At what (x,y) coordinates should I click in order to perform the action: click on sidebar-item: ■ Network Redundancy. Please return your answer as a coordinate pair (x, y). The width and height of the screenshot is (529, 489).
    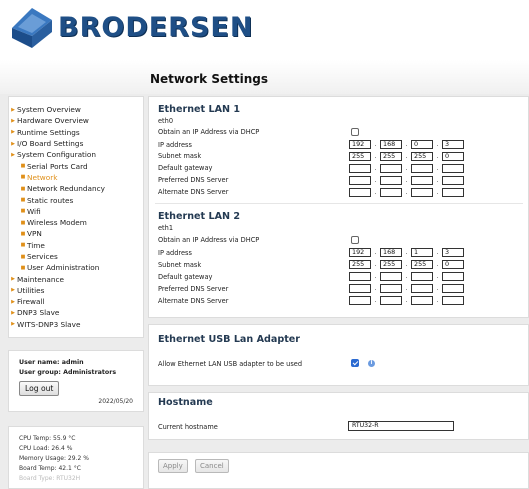
    Looking at the image, I should click on (76, 188).